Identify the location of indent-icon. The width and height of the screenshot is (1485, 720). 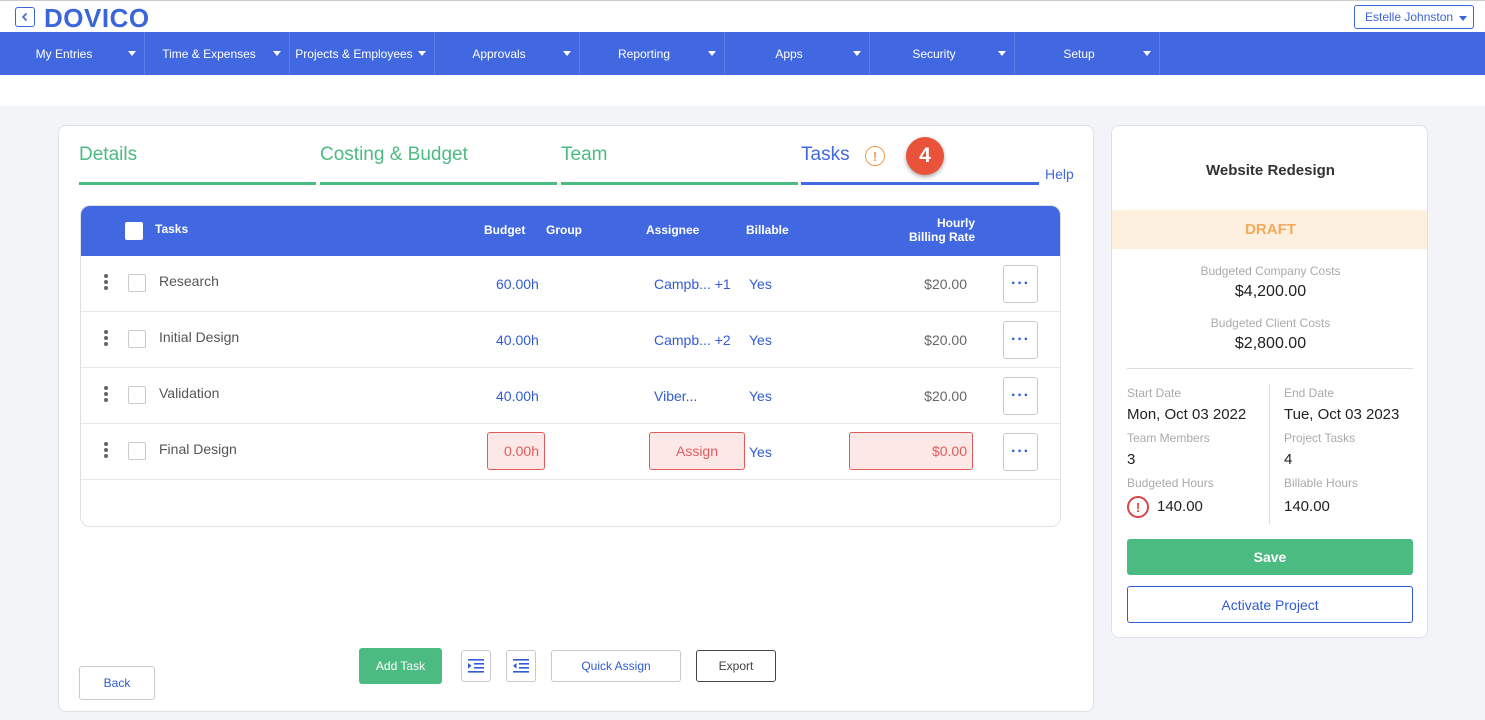
(476, 666).